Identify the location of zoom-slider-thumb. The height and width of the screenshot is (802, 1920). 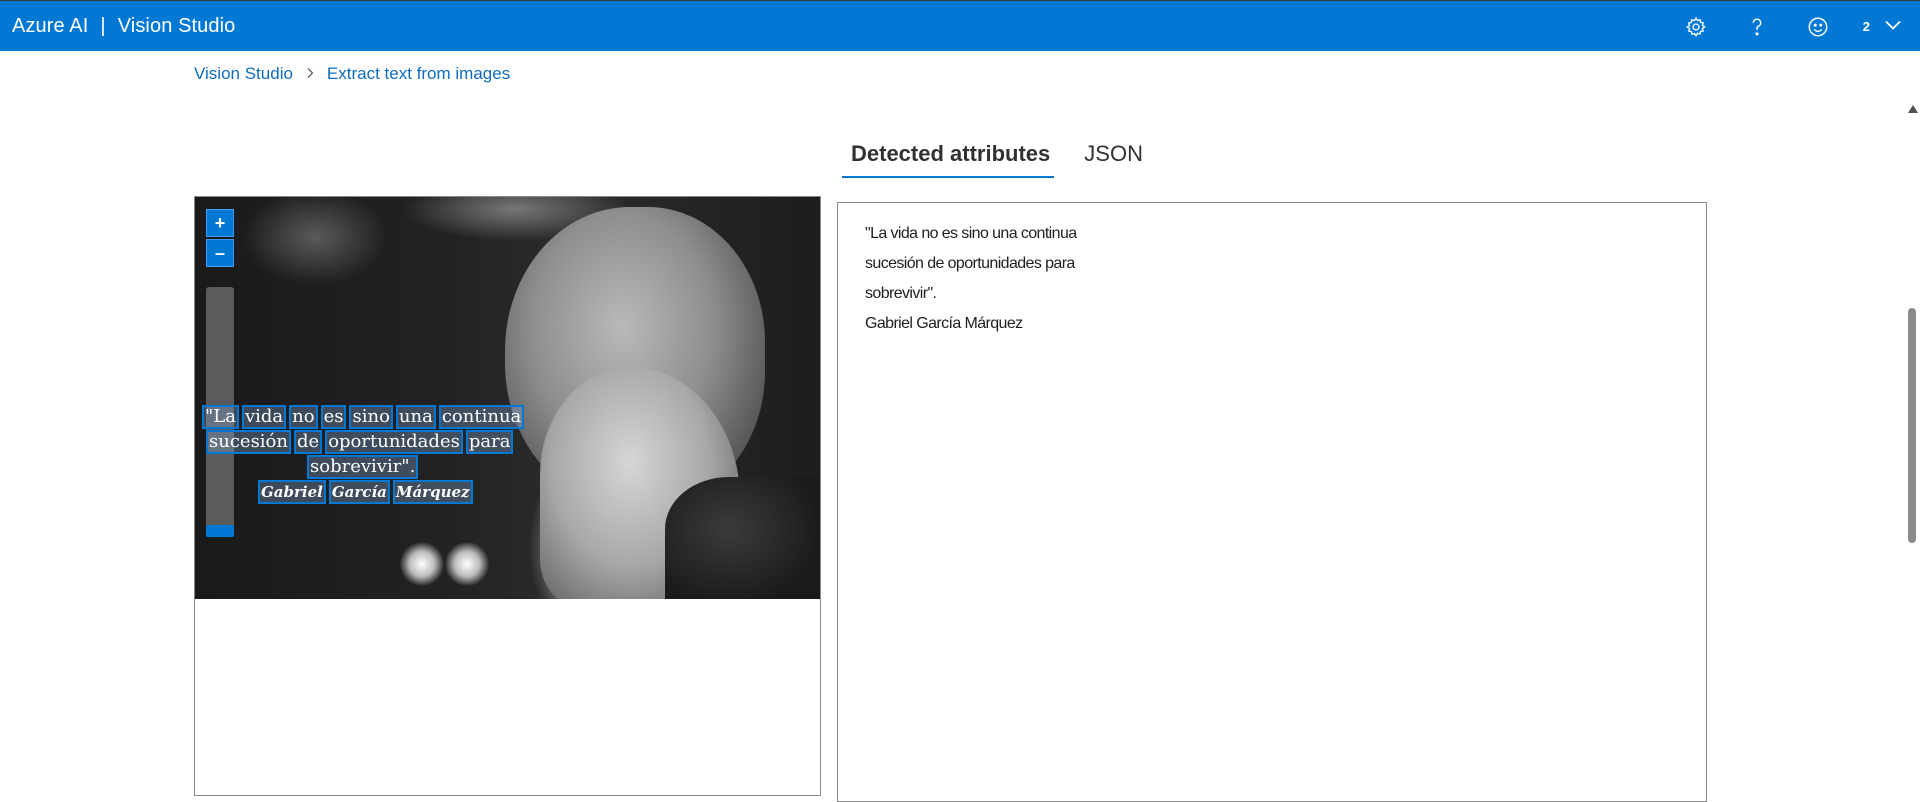
(220, 531).